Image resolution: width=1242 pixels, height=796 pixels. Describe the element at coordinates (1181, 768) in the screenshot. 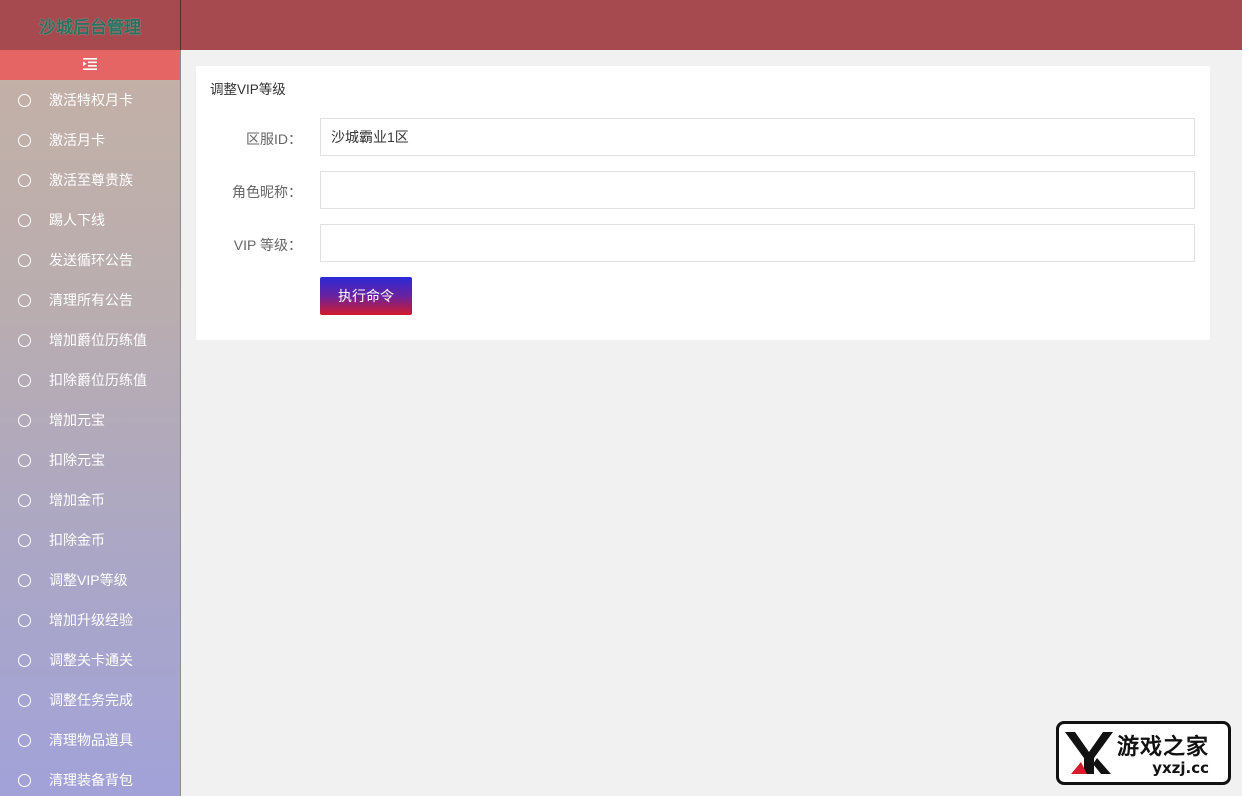

I see `watermark-en-text: yxzj.cc` at that location.